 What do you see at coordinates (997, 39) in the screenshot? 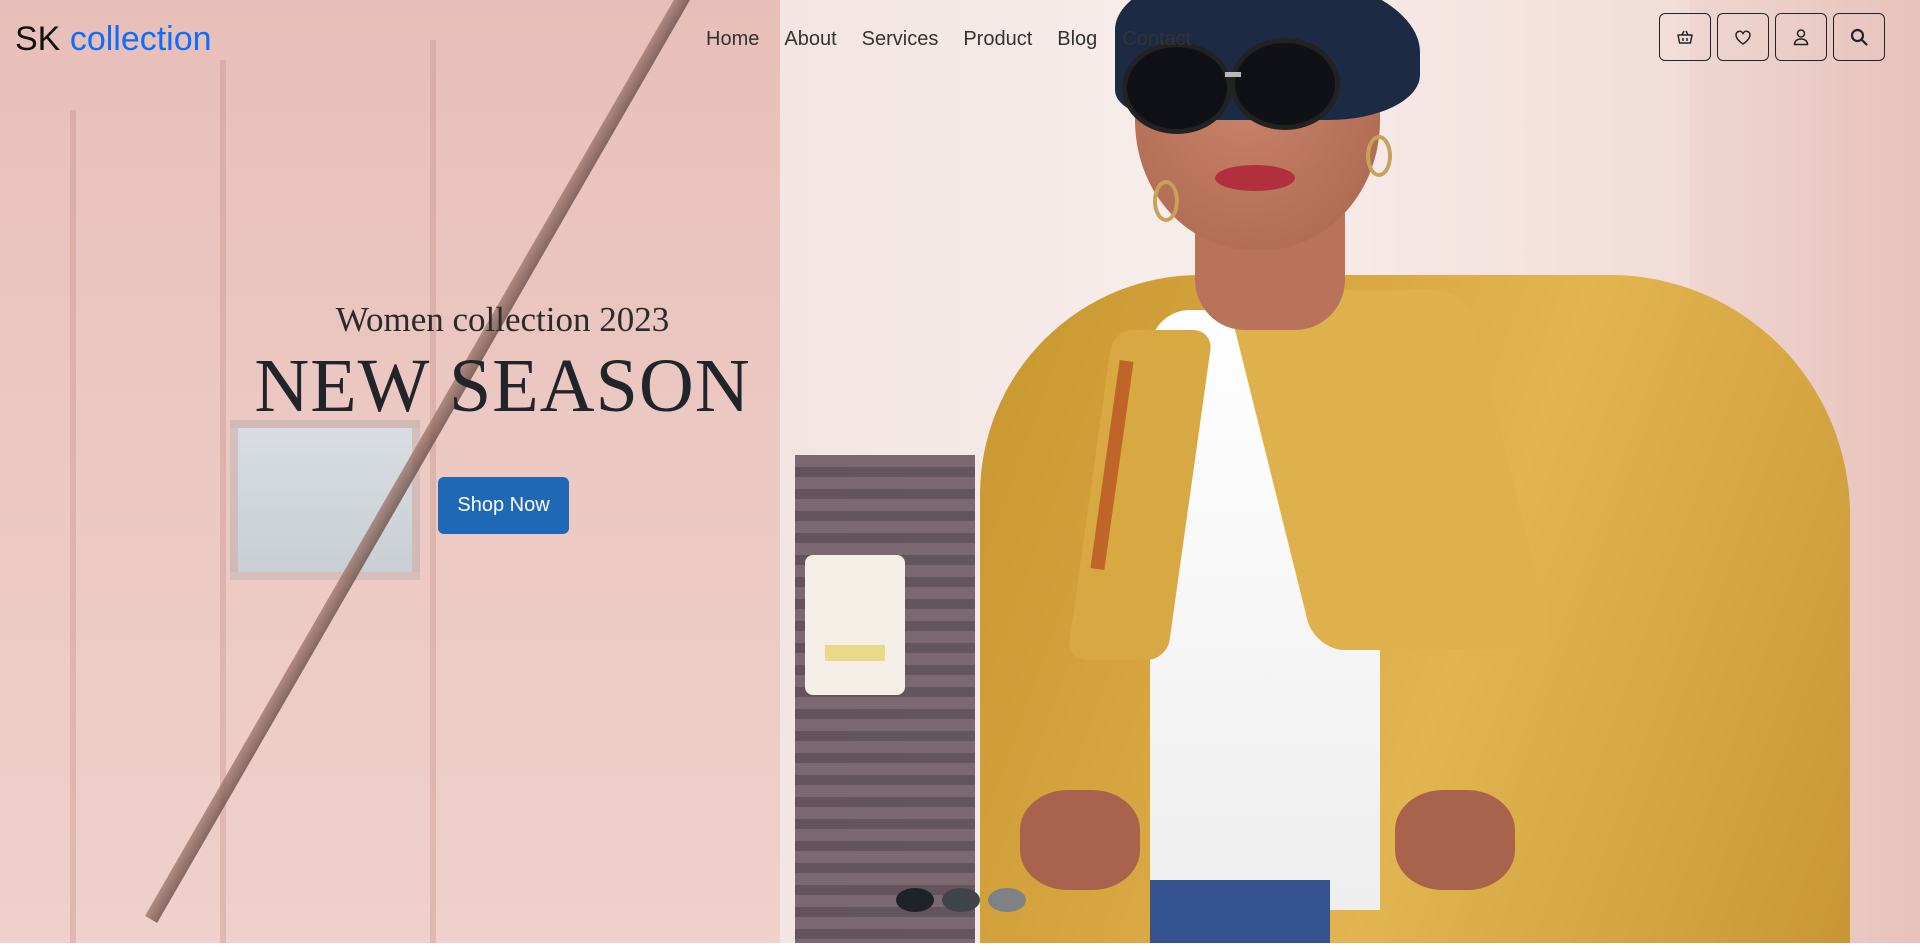
I see `nav-link-product: Product` at bounding box center [997, 39].